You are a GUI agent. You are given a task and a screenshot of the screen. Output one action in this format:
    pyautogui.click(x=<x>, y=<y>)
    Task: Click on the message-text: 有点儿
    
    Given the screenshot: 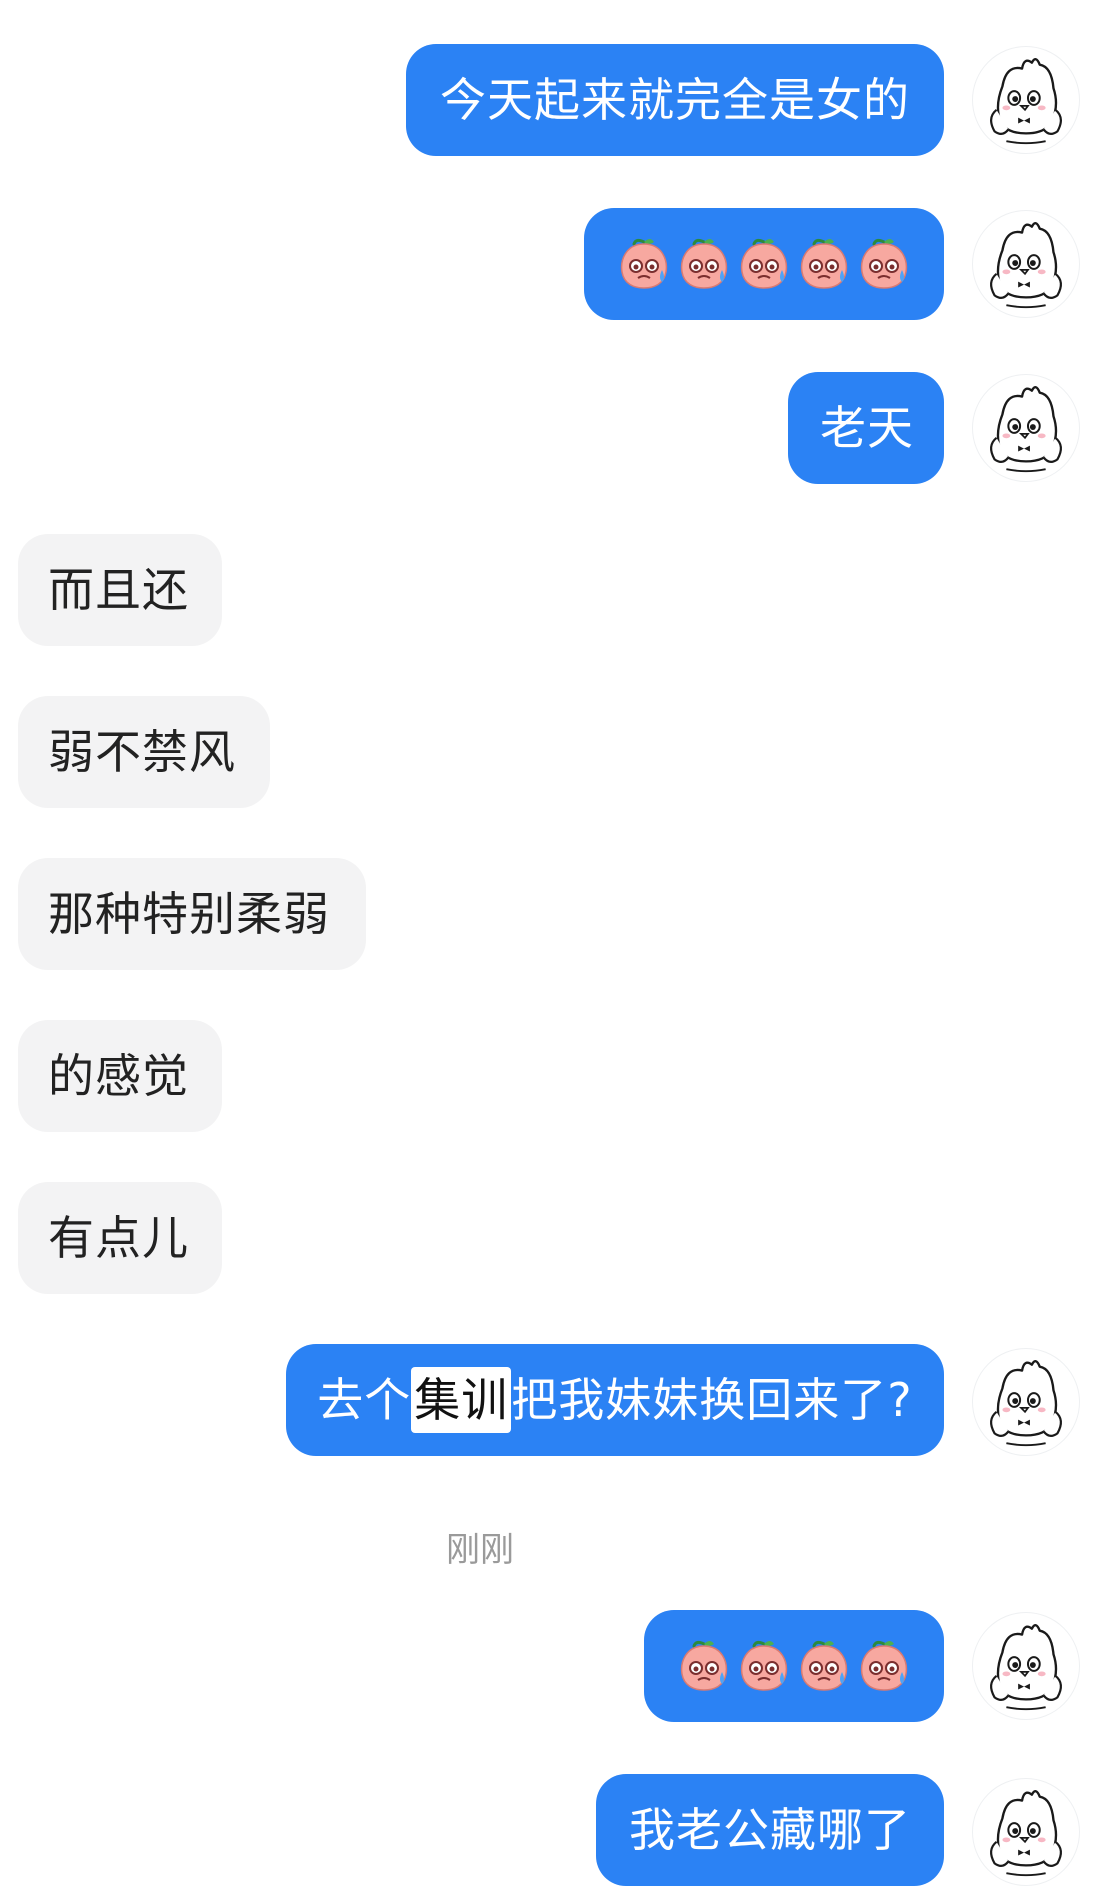 What is the action you would take?
    pyautogui.click(x=118, y=1238)
    